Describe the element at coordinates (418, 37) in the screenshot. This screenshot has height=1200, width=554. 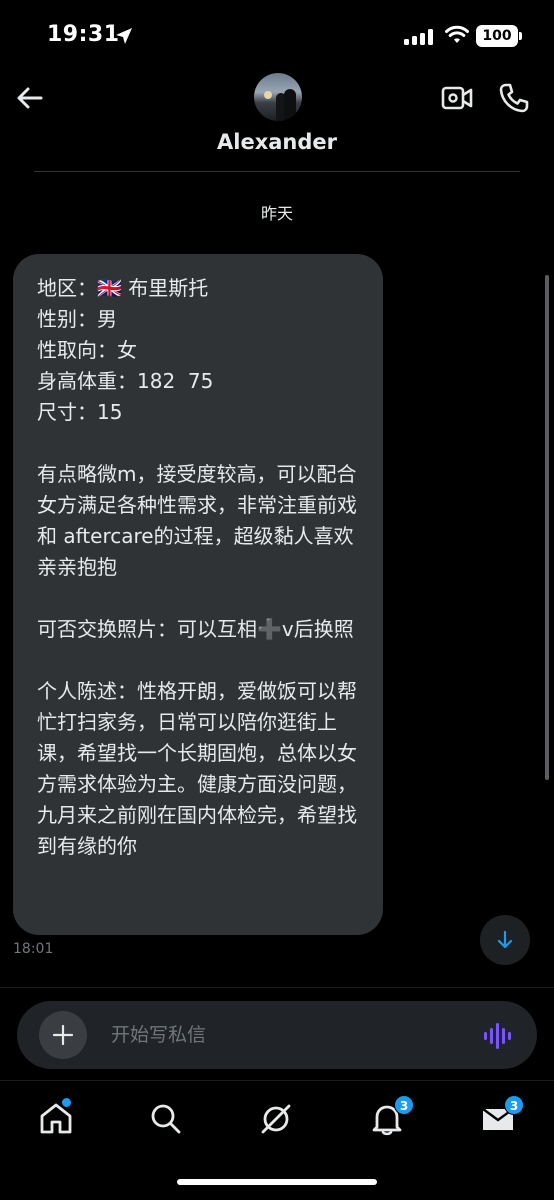
I see `signal-icon` at that location.